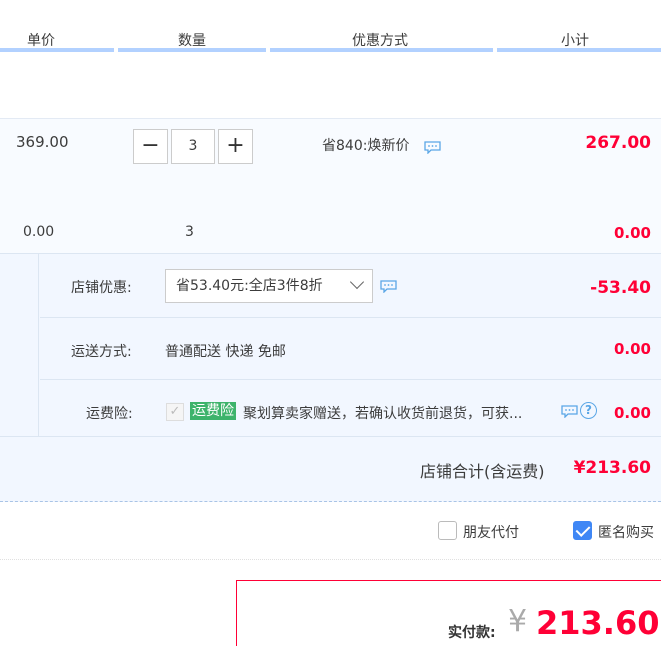  What do you see at coordinates (150, 146) in the screenshot?
I see `decrease-quantity-button: −` at bounding box center [150, 146].